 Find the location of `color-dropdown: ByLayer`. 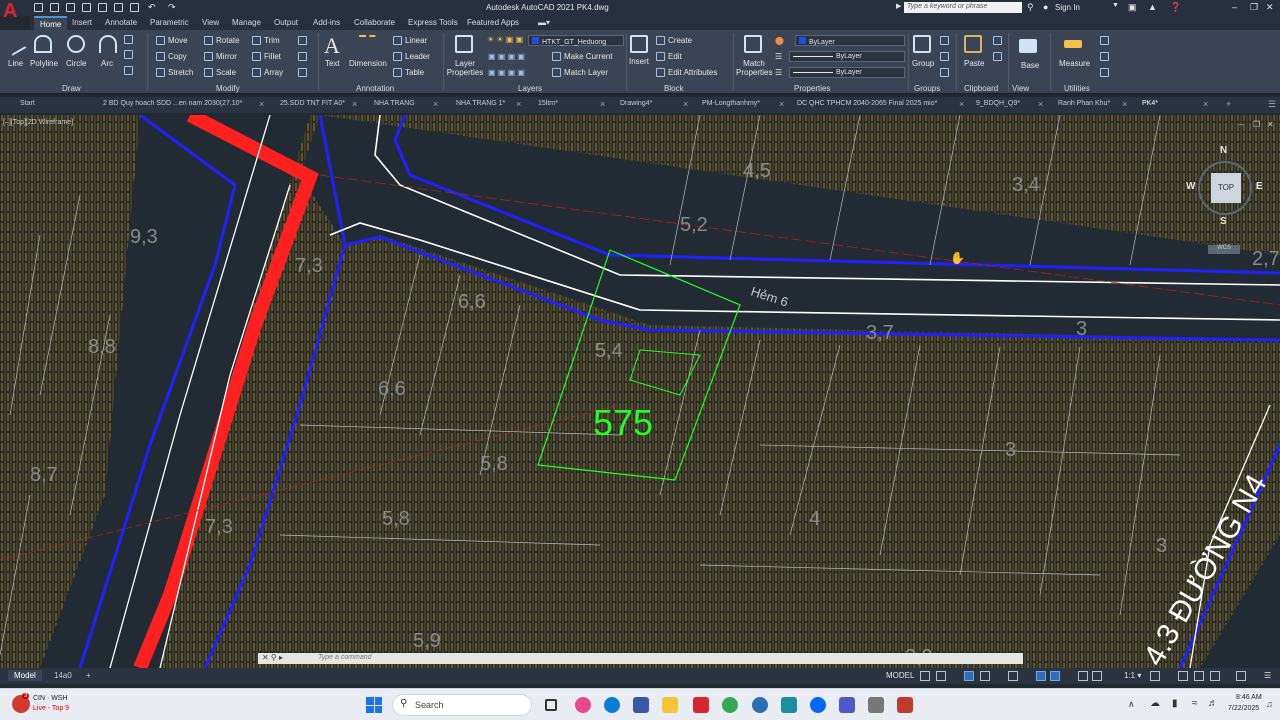

color-dropdown: ByLayer is located at coordinates (850, 40).